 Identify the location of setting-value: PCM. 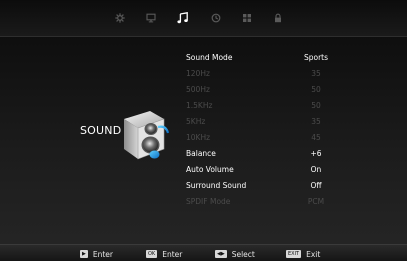
(316, 201).